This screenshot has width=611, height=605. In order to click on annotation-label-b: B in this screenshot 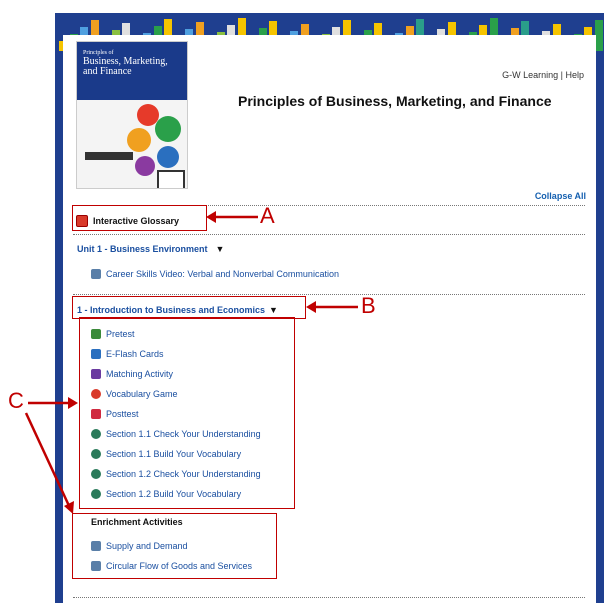, I will do `click(368, 305)`.